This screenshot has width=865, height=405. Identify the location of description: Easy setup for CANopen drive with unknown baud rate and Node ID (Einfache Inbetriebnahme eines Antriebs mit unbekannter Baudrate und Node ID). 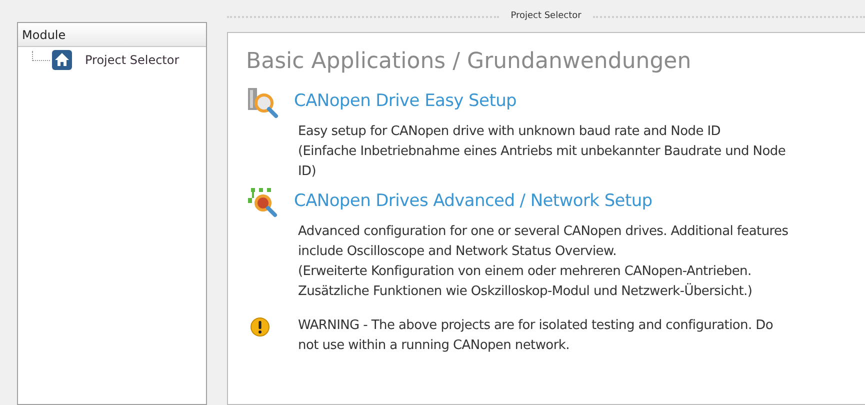
(542, 152).